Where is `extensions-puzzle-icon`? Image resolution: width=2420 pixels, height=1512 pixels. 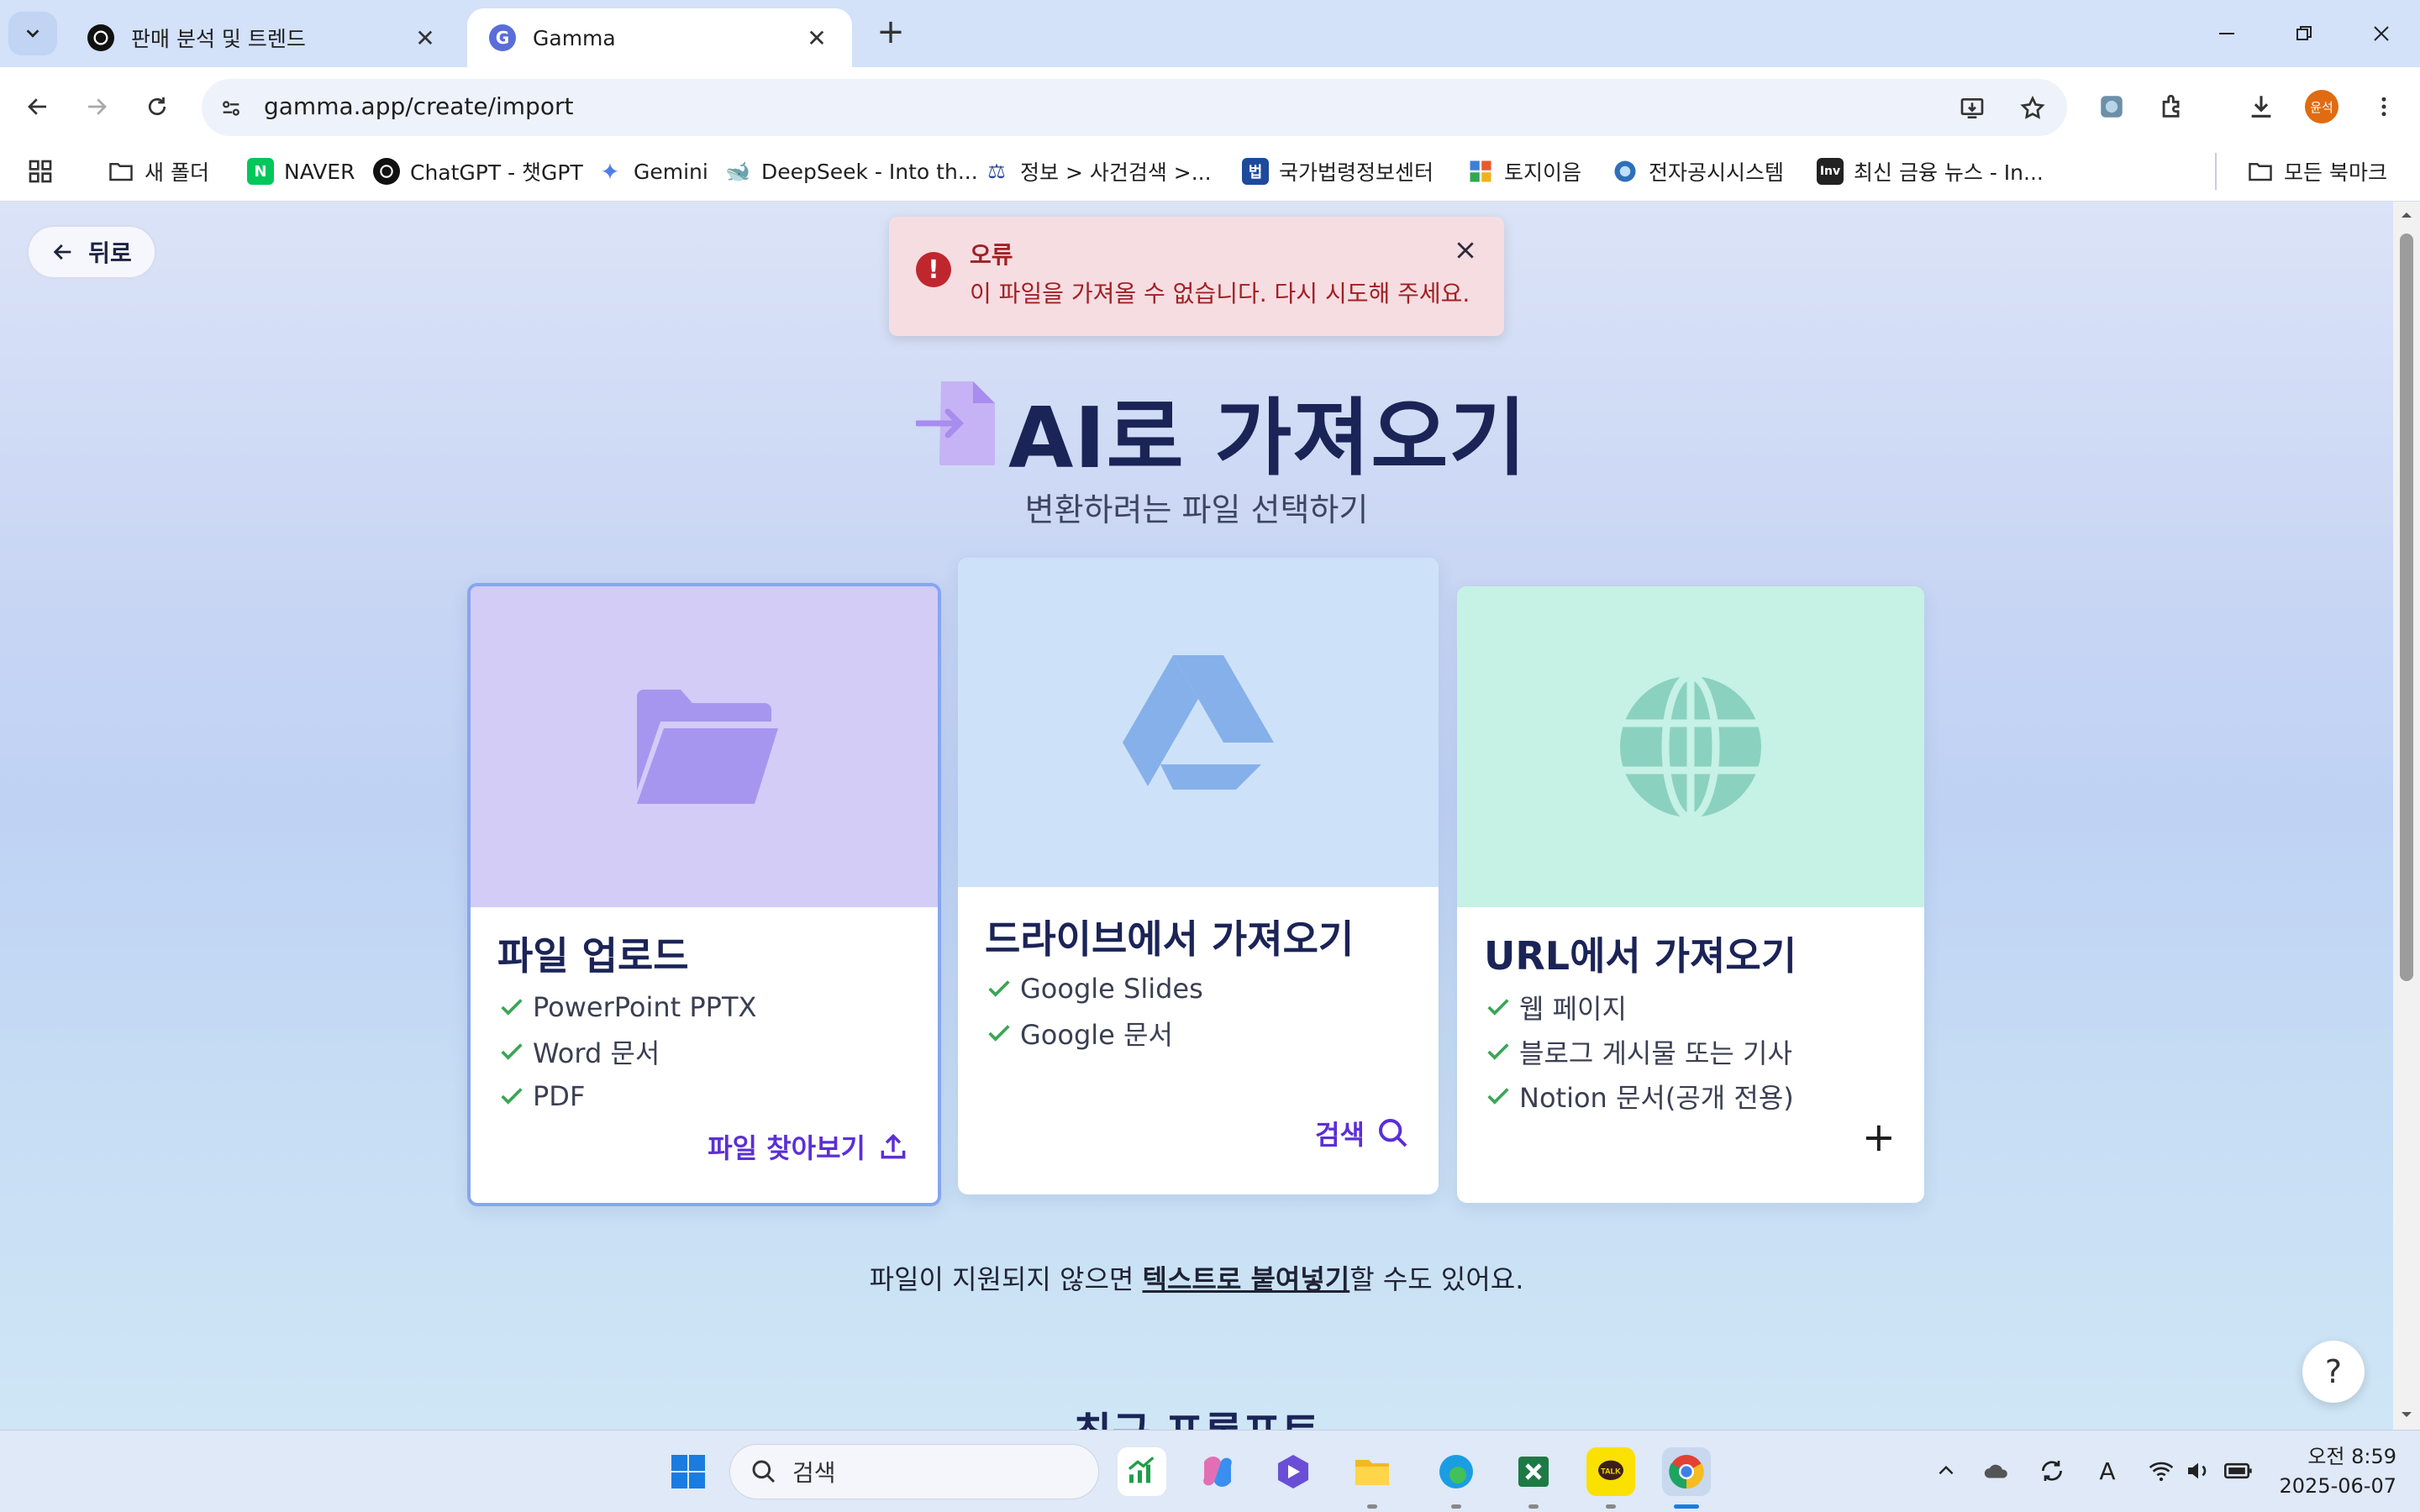 extensions-puzzle-icon is located at coordinates (2172, 107).